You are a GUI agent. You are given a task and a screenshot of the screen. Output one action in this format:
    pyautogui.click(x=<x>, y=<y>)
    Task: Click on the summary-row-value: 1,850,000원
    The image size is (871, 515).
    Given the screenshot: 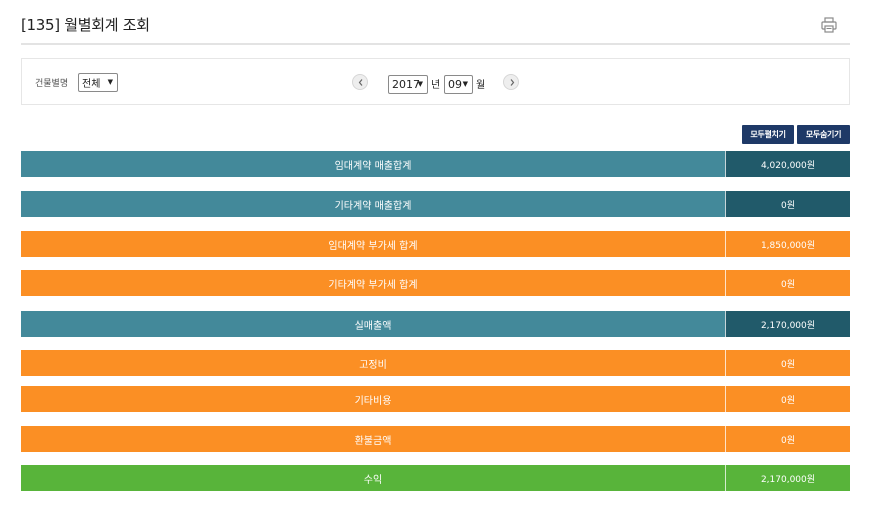 What is the action you would take?
    pyautogui.click(x=787, y=244)
    